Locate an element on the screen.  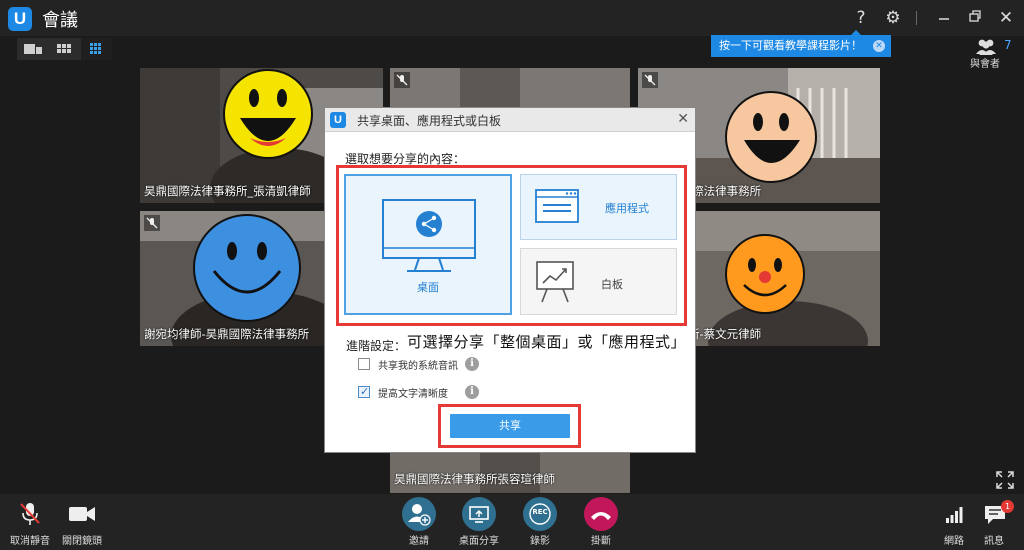
advanced-settings-label: 進階設定： is located at coordinates (376, 346).